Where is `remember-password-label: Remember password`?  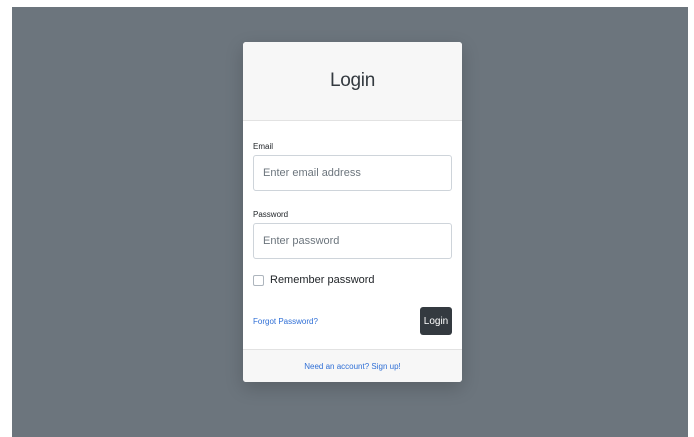 remember-password-label: Remember password is located at coordinates (322, 280).